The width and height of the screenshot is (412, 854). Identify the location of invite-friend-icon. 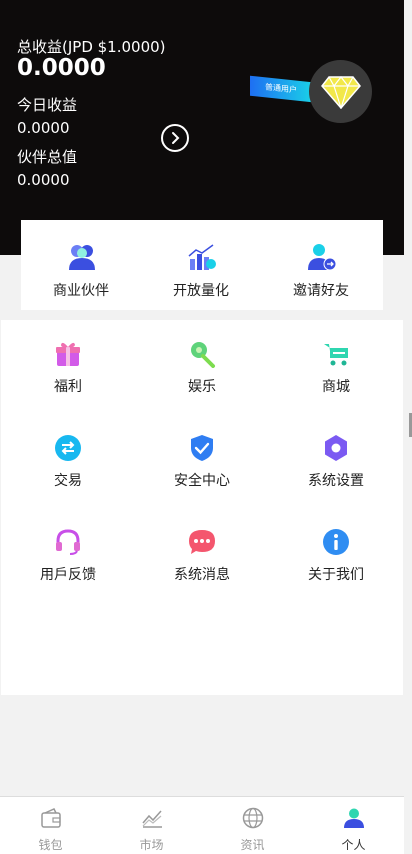
(322, 257).